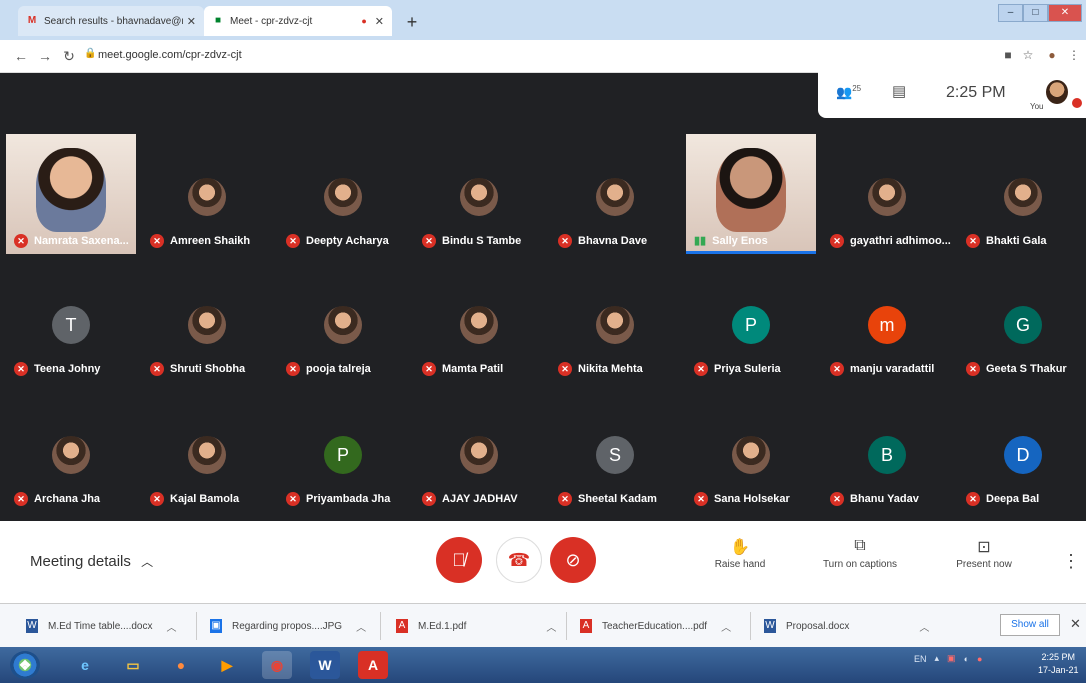 The height and width of the screenshot is (683, 1086). I want to click on present-label: Present now, so click(984, 564).